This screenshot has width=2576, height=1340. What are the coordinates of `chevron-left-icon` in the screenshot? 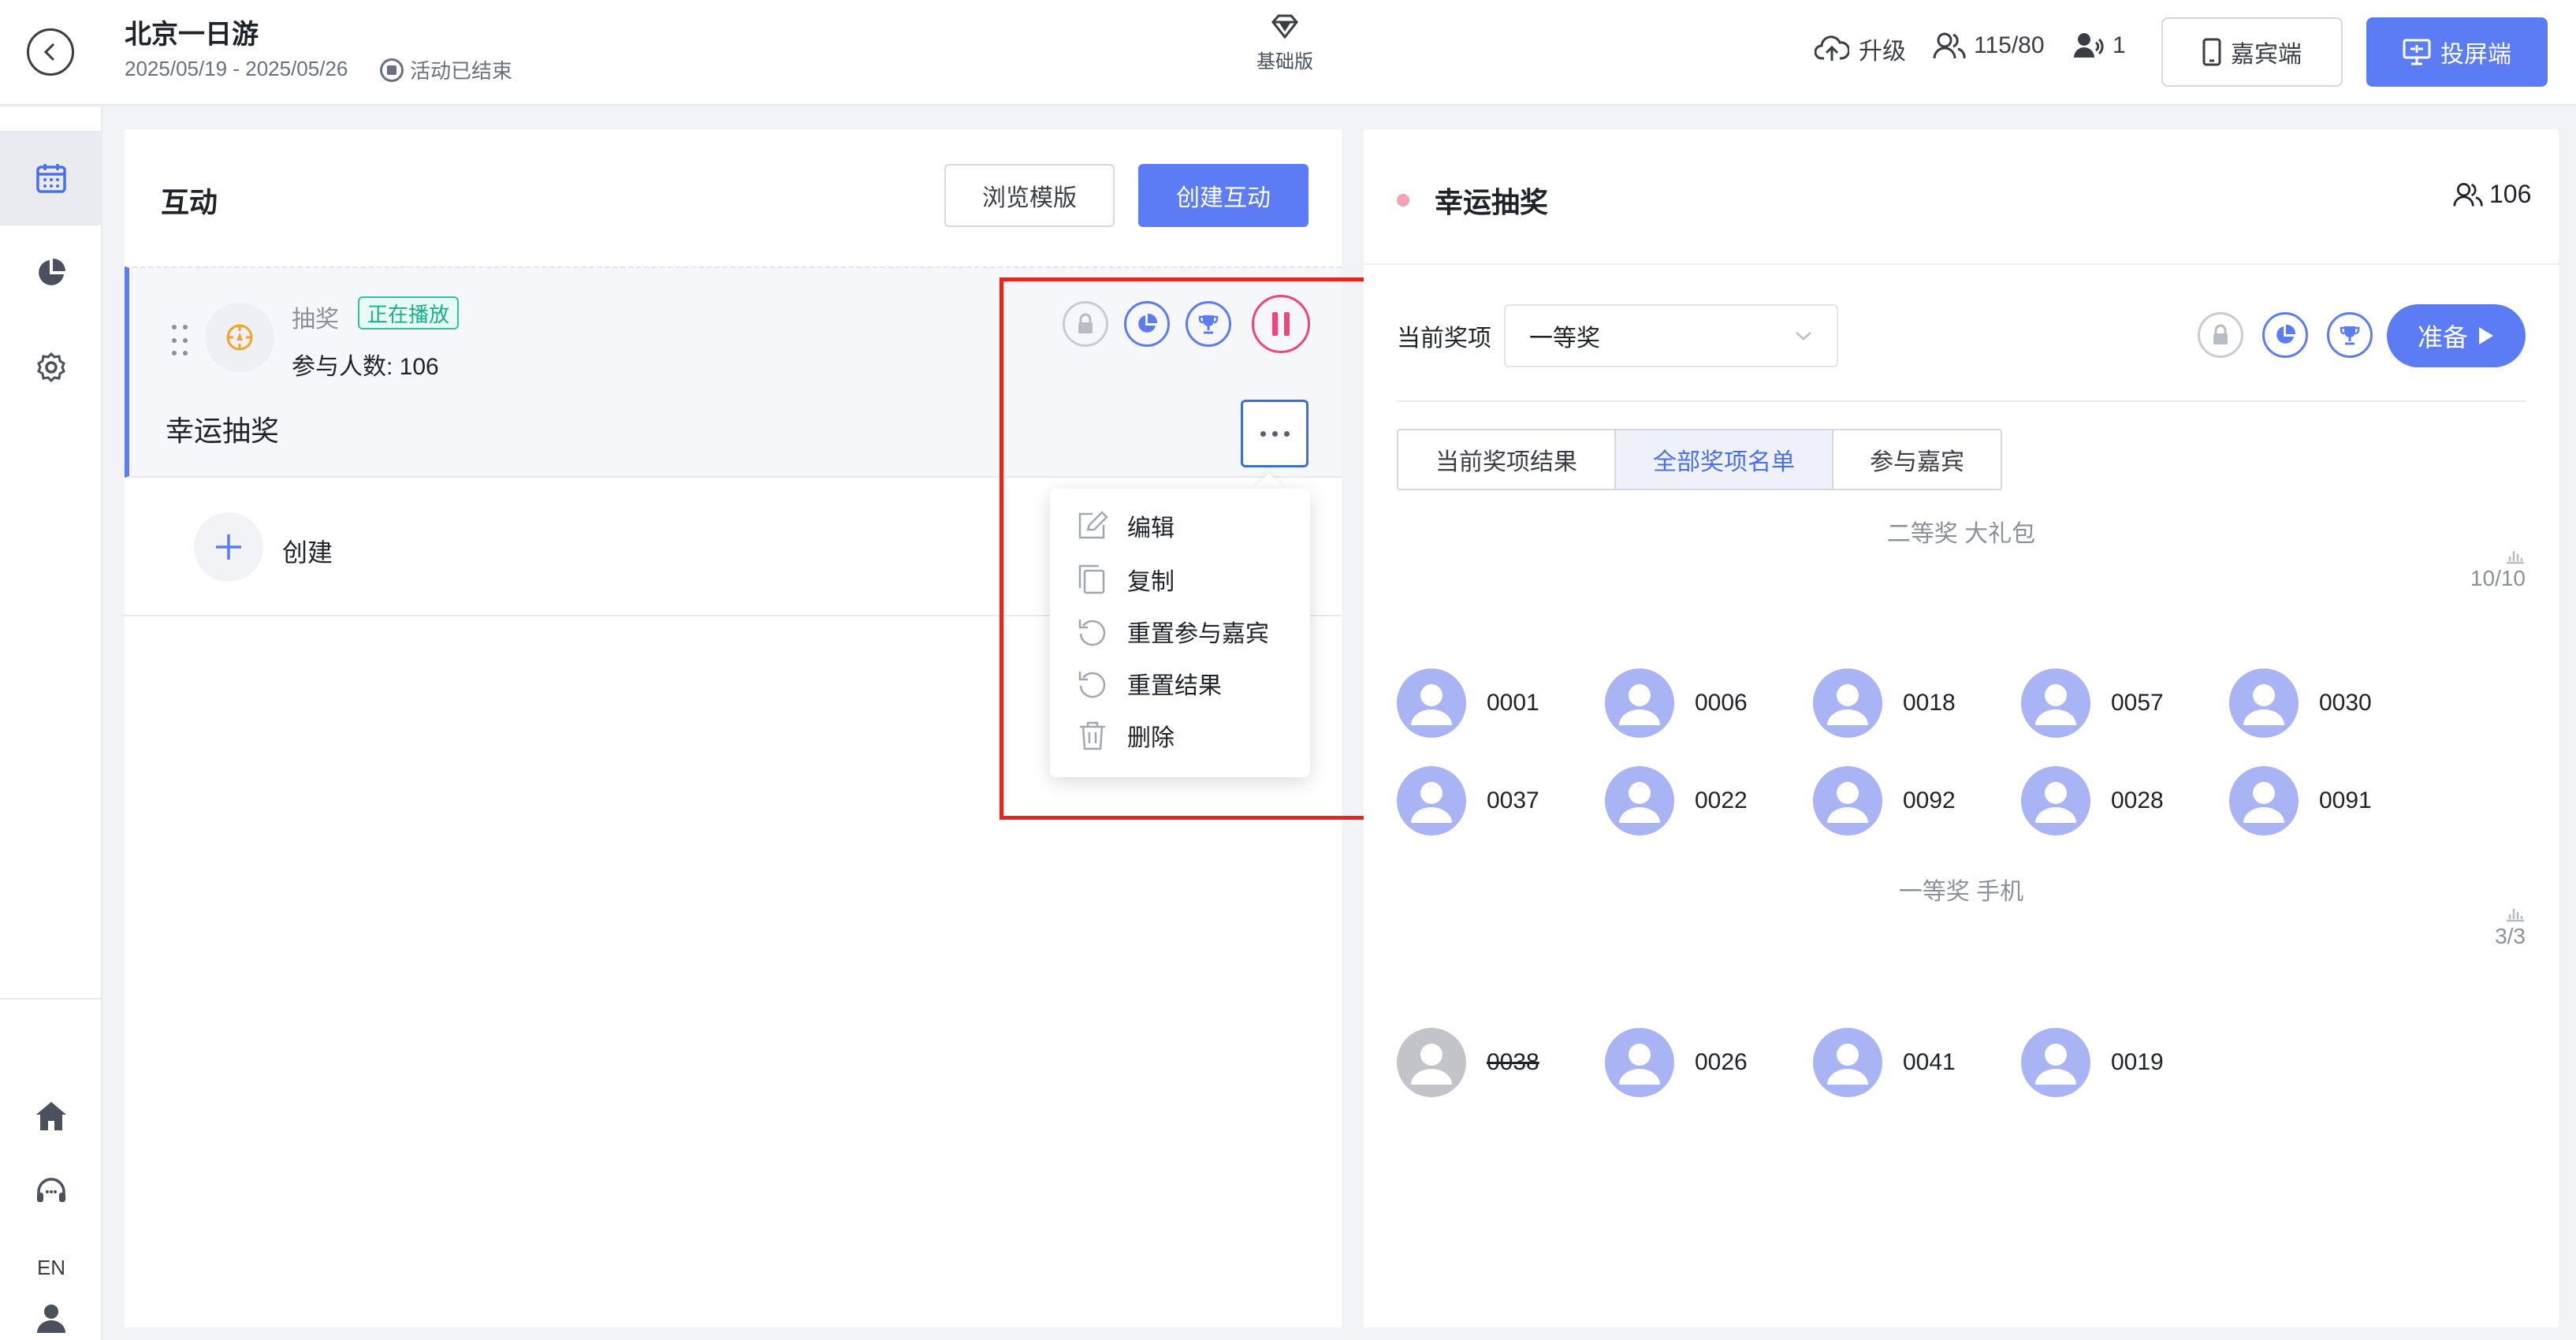 It's located at (49, 52).